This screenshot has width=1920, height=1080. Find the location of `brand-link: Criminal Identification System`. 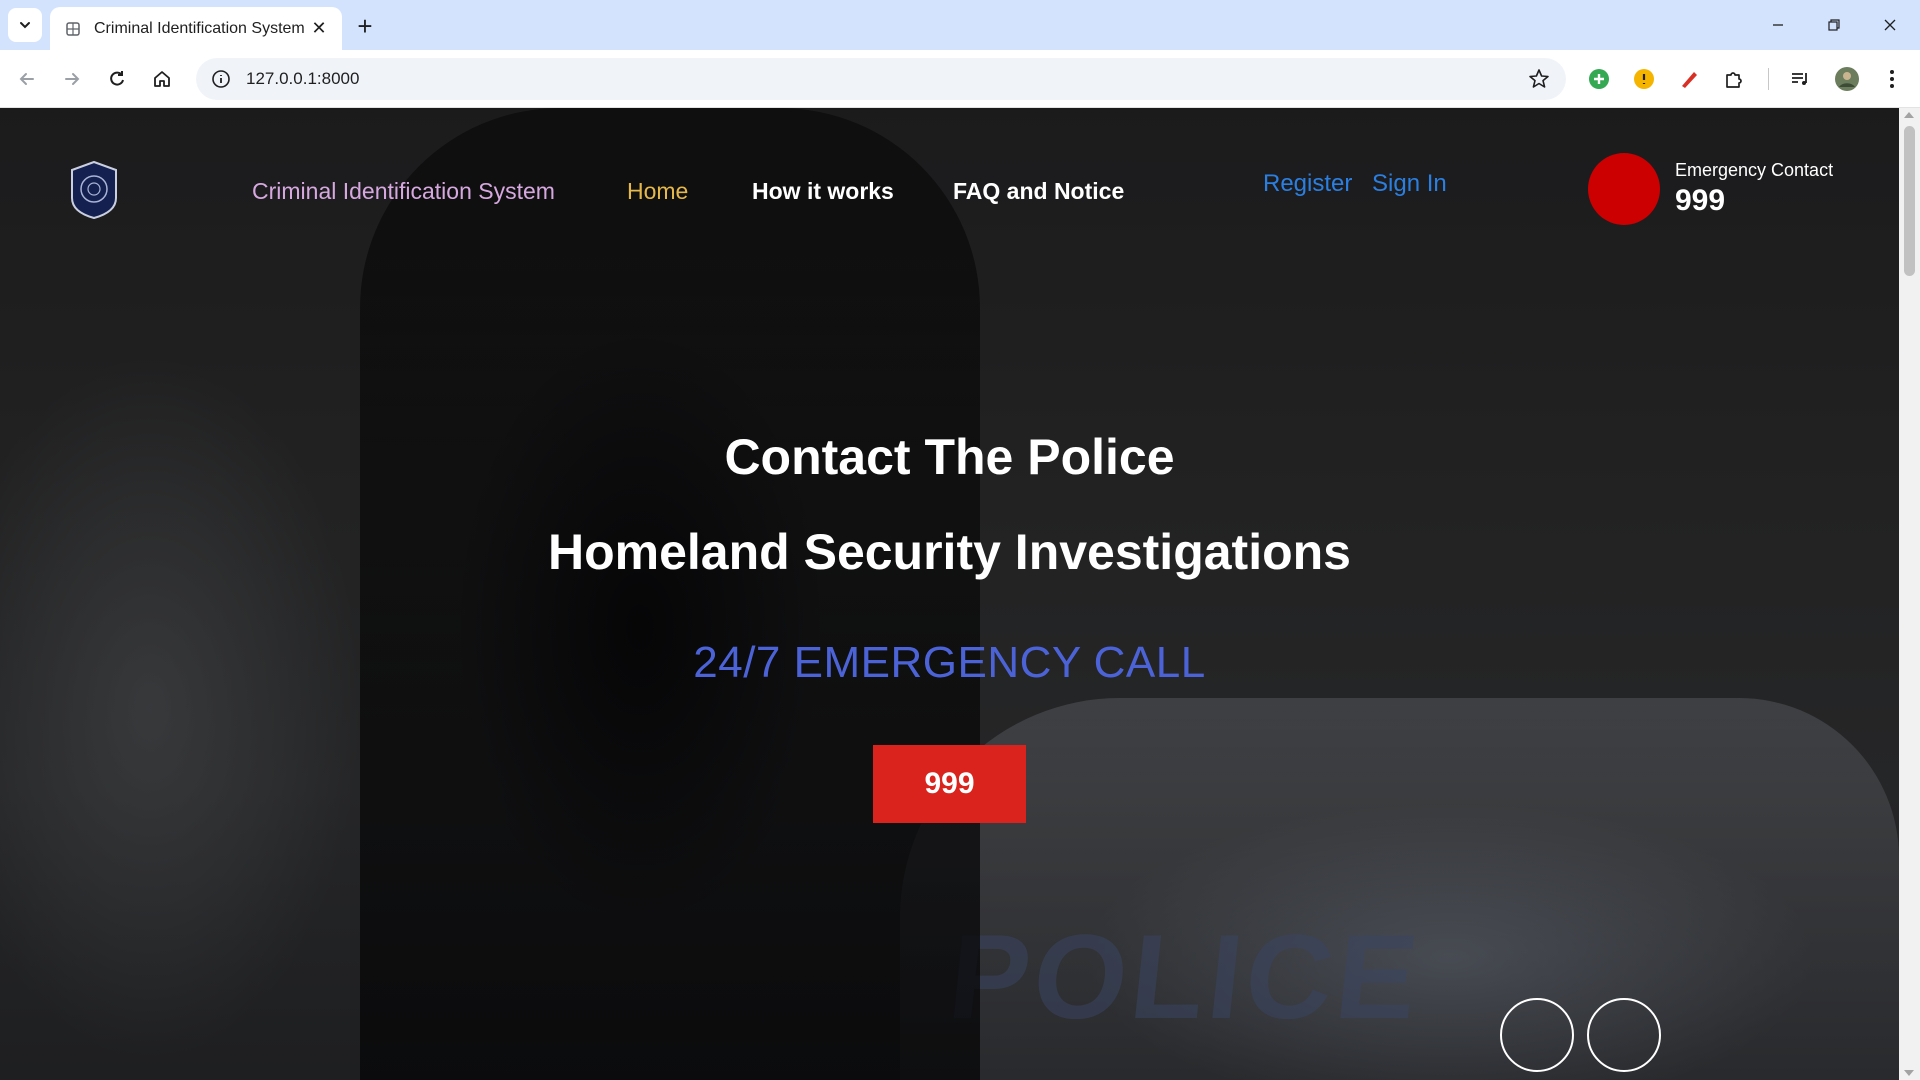

brand-link: Criminal Identification System is located at coordinates (403, 191).